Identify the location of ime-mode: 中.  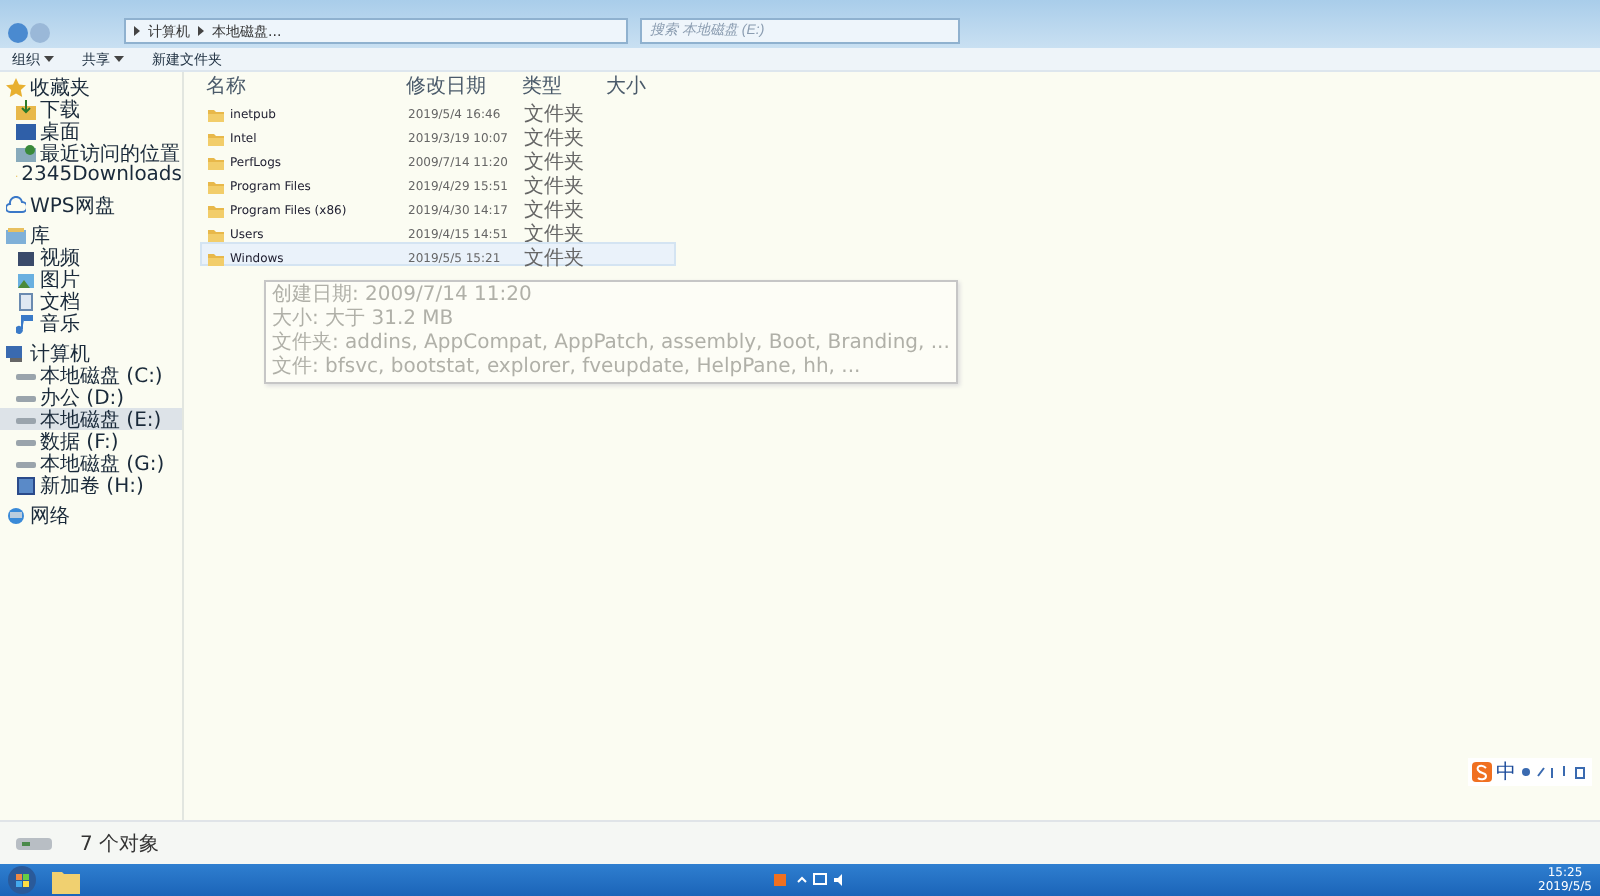
(1506, 772).